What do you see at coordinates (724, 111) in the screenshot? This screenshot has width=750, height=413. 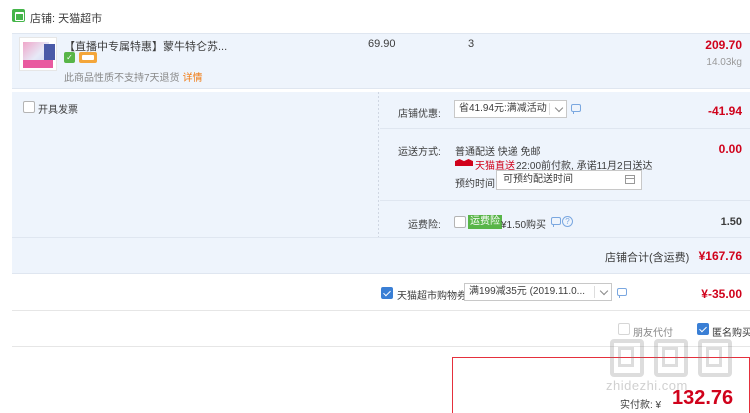 I see `store-discount-amount: -41.94` at bounding box center [724, 111].